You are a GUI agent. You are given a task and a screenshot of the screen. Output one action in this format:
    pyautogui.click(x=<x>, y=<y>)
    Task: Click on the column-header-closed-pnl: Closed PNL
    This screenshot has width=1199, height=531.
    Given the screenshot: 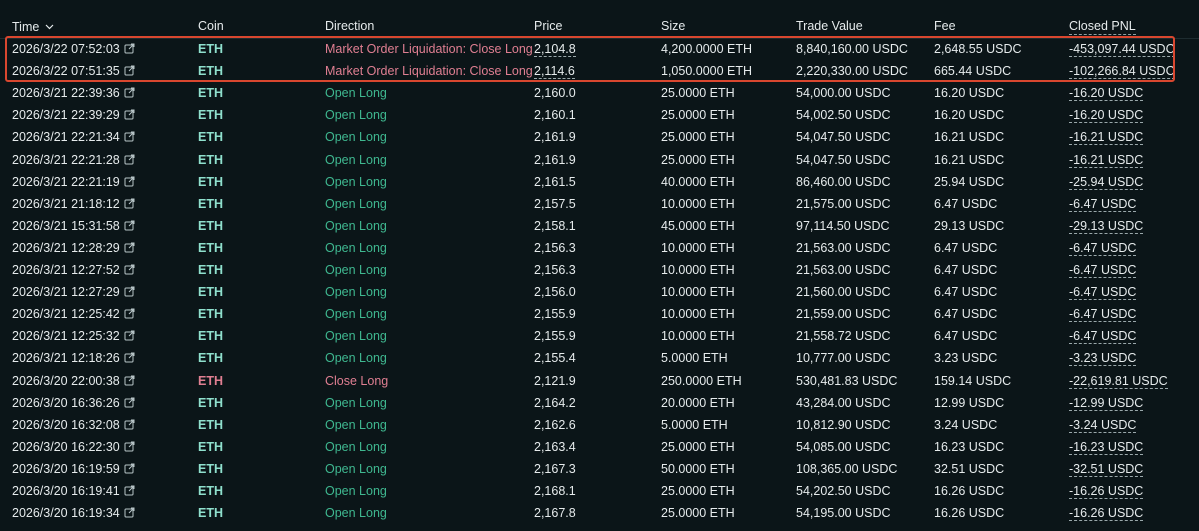 What is the action you would take?
    pyautogui.click(x=1102, y=27)
    